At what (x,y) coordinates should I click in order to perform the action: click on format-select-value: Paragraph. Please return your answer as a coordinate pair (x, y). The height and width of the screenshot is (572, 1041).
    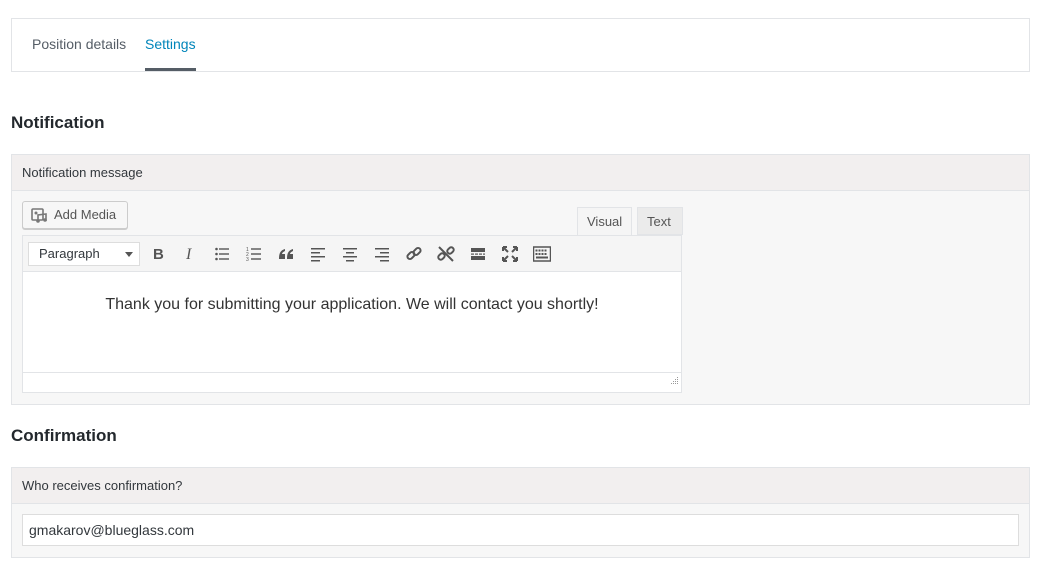
    Looking at the image, I should click on (69, 253).